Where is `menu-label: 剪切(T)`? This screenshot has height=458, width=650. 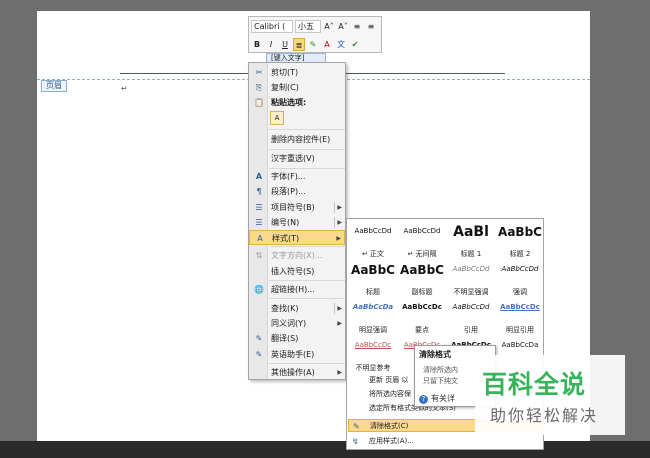
menu-label: 剪切(T) is located at coordinates (285, 72).